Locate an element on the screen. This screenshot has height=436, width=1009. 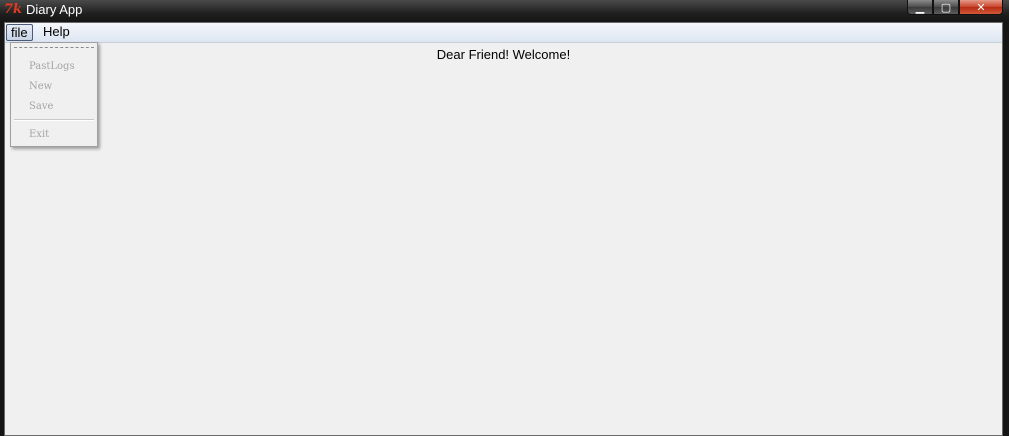
title-bar: 7k Diary App ▁ ▢ ✕ is located at coordinates (504, 11).